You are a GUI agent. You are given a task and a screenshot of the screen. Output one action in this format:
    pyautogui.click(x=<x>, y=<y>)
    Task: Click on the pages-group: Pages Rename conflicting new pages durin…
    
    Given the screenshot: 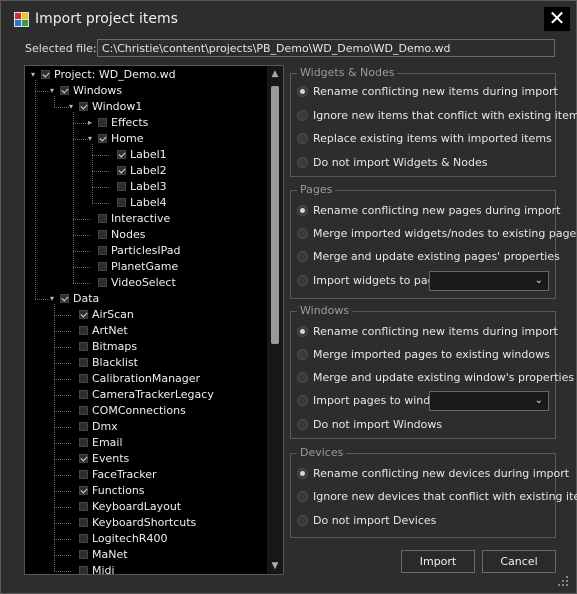 What is the action you would take?
    pyautogui.click(x=433, y=241)
    